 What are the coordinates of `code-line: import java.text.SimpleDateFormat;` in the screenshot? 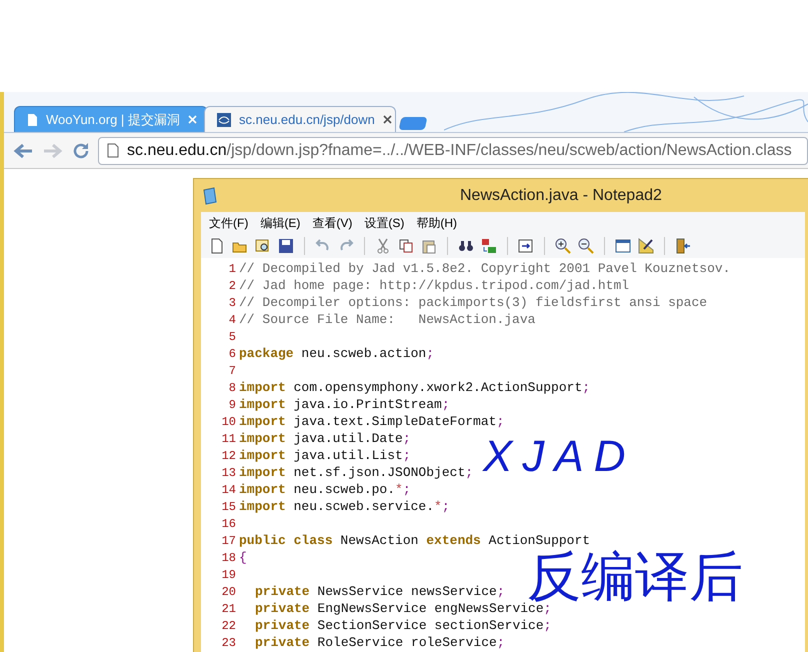 It's located at (371, 421).